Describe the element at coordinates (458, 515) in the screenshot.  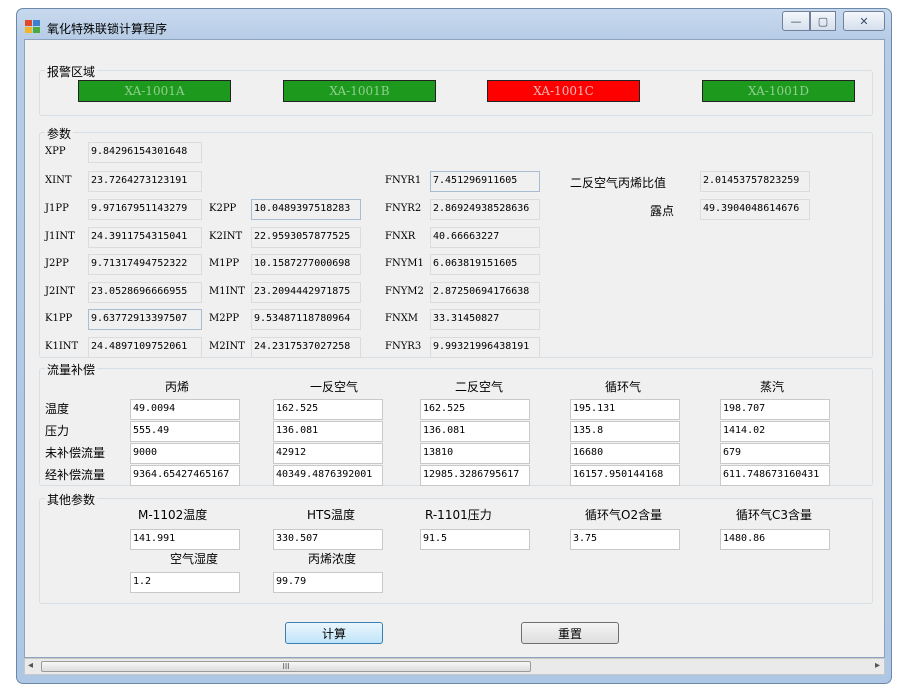
I see `other-label-r1101: R-1101压力` at that location.